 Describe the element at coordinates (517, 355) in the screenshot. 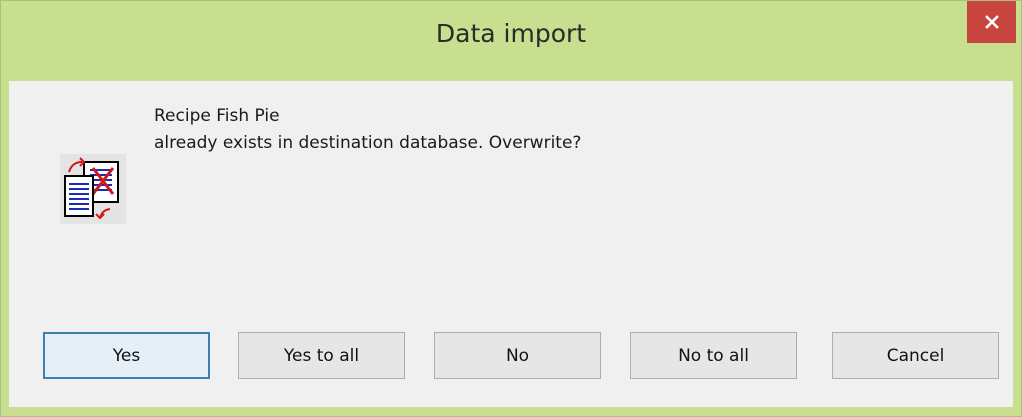

I see `no-button: No` at that location.